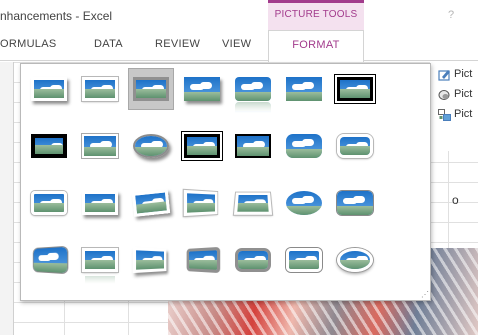 Image resolution: width=478 pixels, height=335 pixels. I want to click on picture-style-commands: Pict Pict Pict, so click(454, 106).